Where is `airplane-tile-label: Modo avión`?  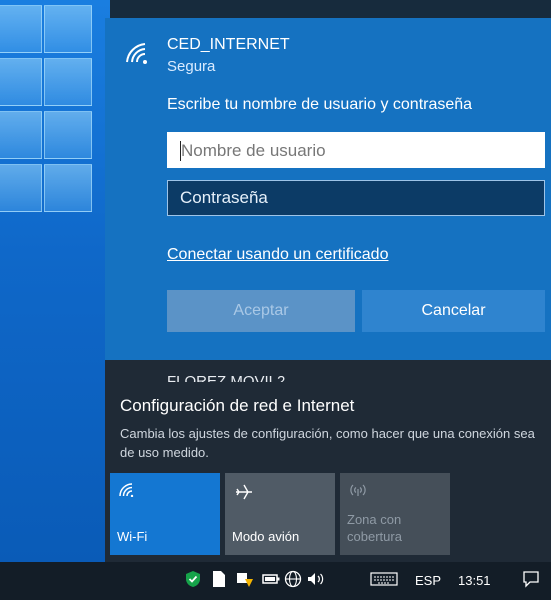
airplane-tile-label: Modo avión is located at coordinates (266, 536).